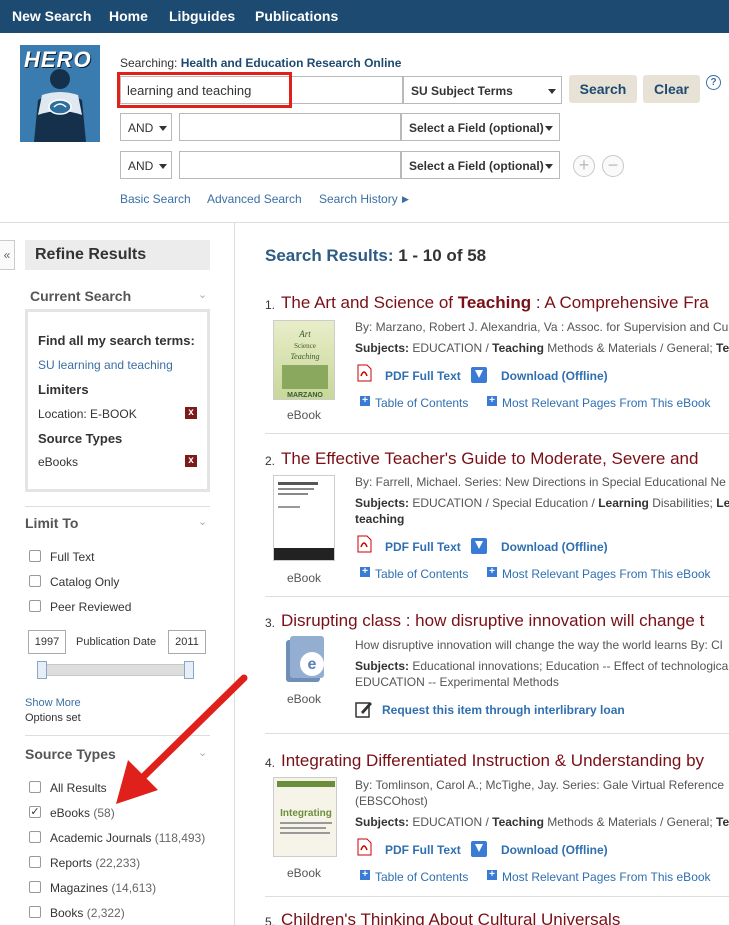 This screenshot has width=729, height=925. Describe the element at coordinates (103, 888) in the screenshot. I see `magazines-label: Magazines (14,613)` at that location.